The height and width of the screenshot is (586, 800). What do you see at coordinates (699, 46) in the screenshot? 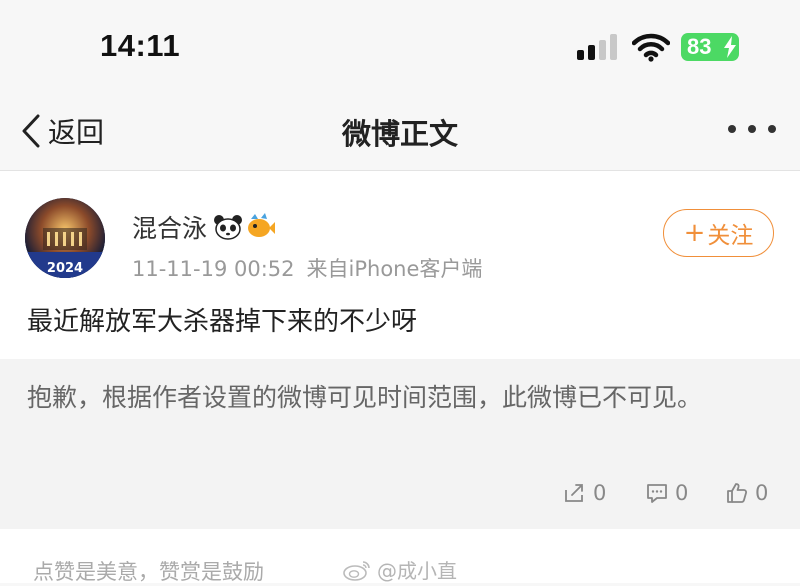
I see `battery-level: 83` at bounding box center [699, 46].